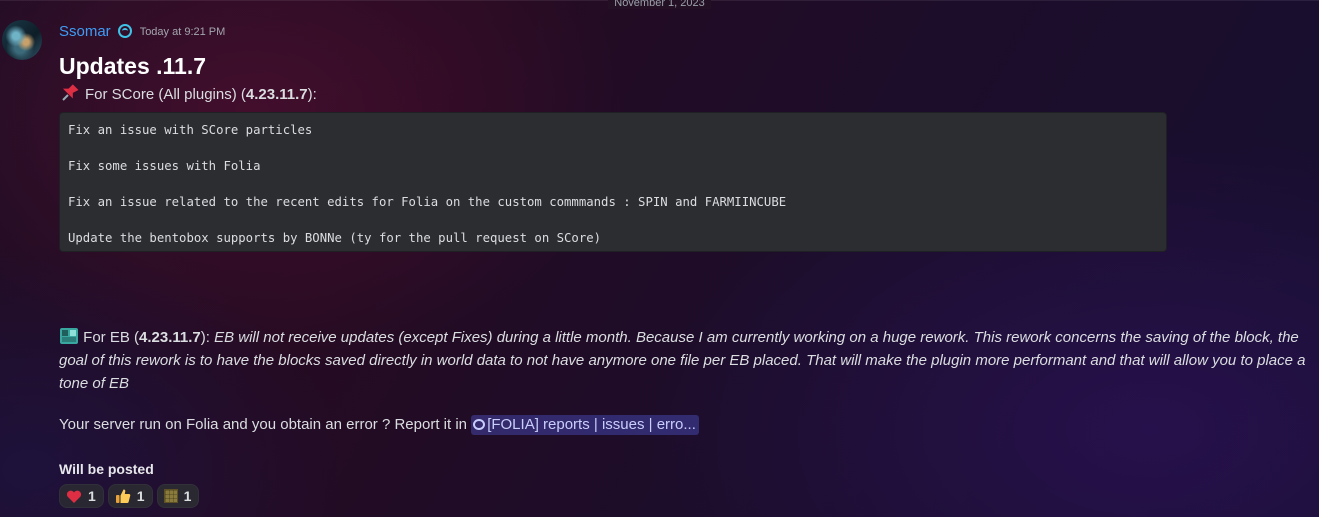  What do you see at coordinates (111, 337) in the screenshot?
I see `eb-section-prefix: For EB (` at bounding box center [111, 337].